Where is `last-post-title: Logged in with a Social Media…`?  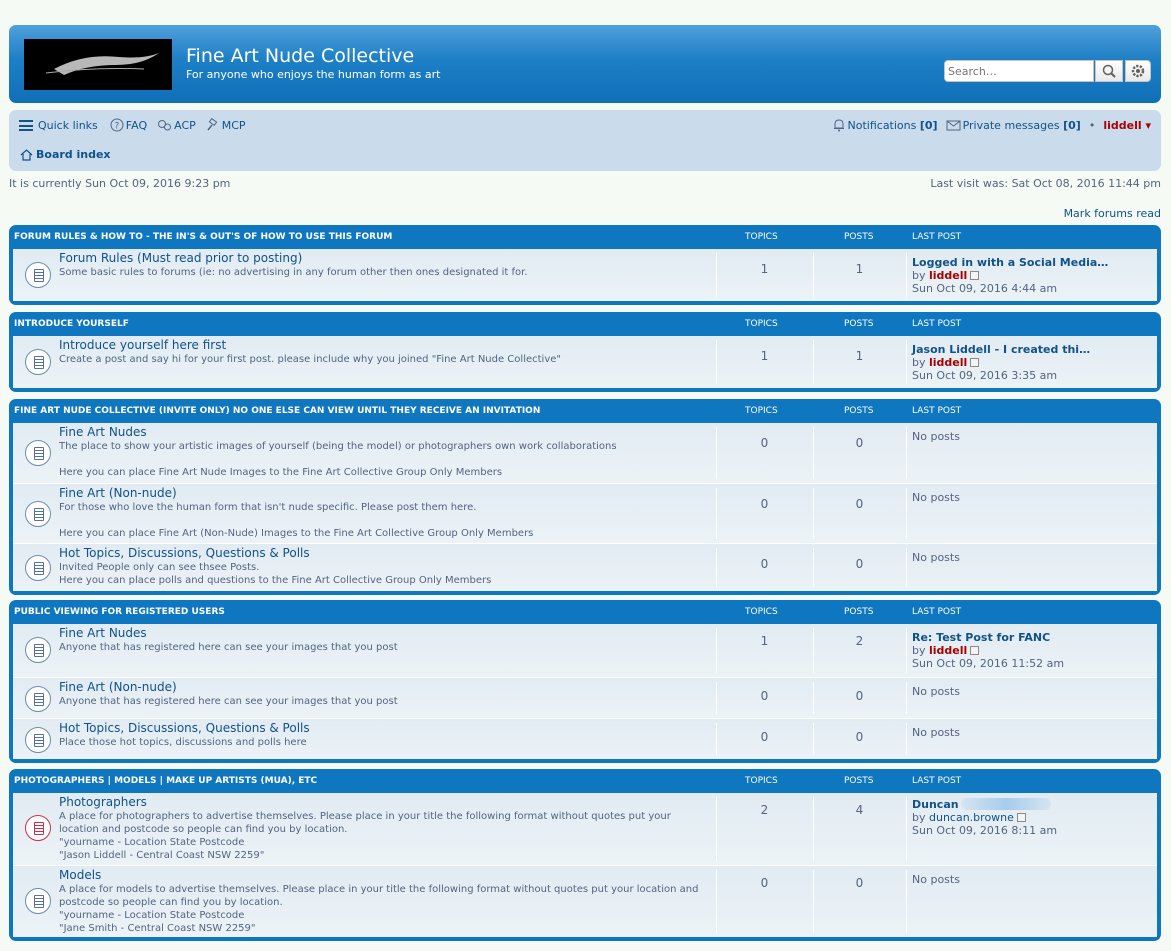
last-post-title: Logged in with a Social Media… is located at coordinates (1010, 262).